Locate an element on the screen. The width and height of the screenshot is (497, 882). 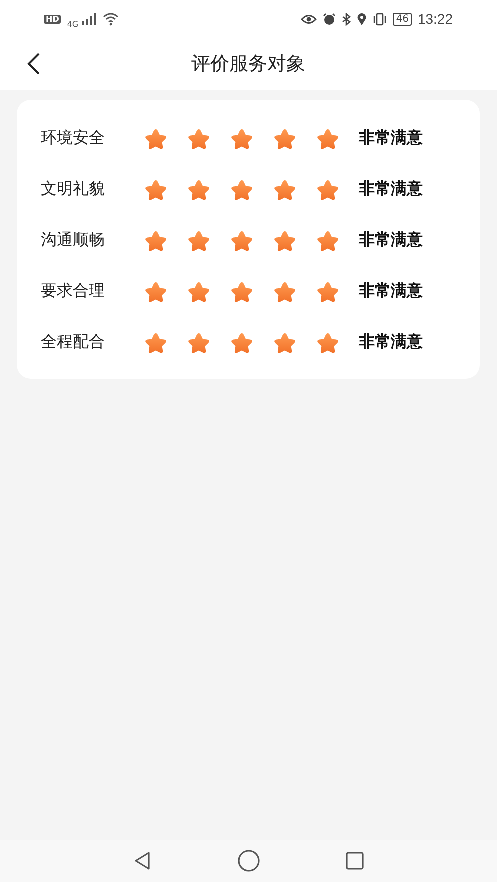
eye-icon is located at coordinates (309, 19).